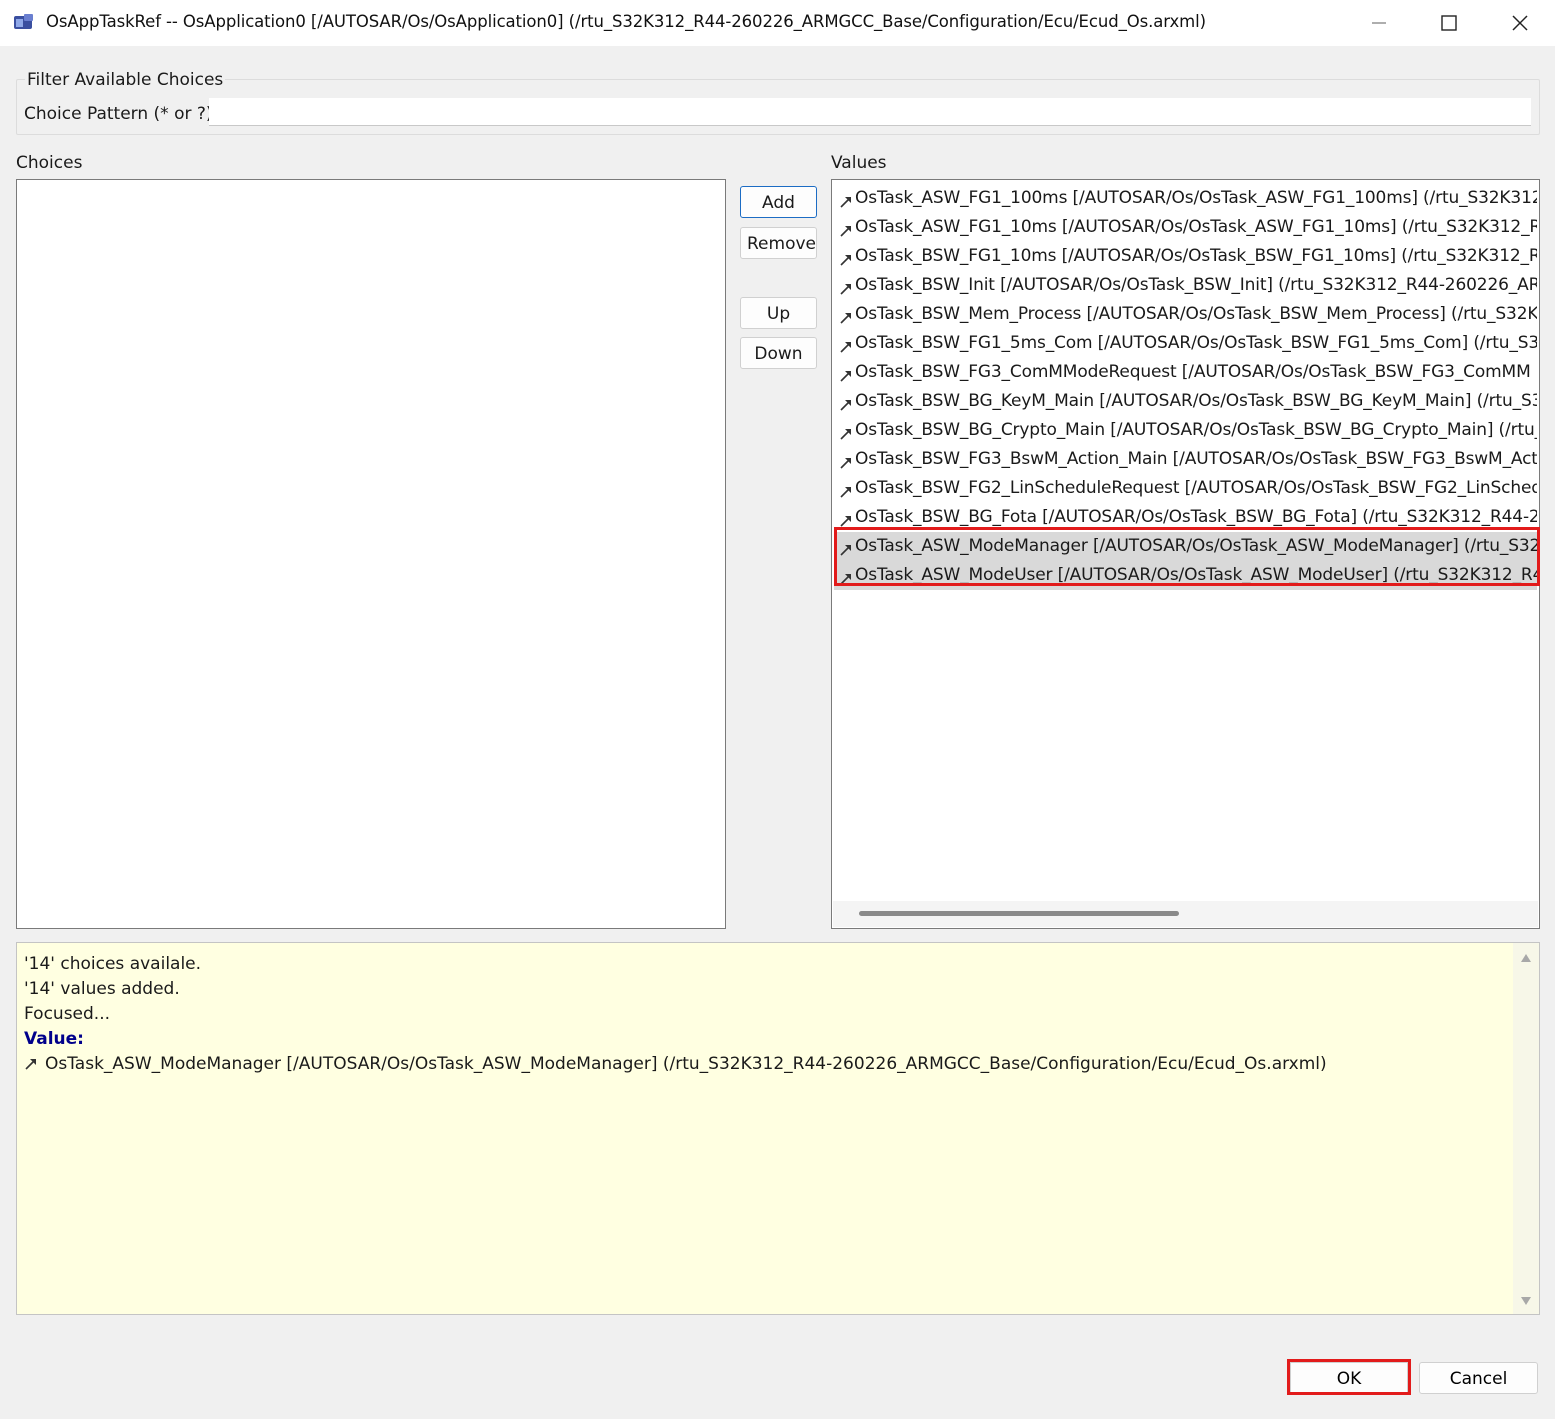  What do you see at coordinates (118, 114) in the screenshot?
I see `choice-pattern-label: Choice Pattern (* or ?)` at bounding box center [118, 114].